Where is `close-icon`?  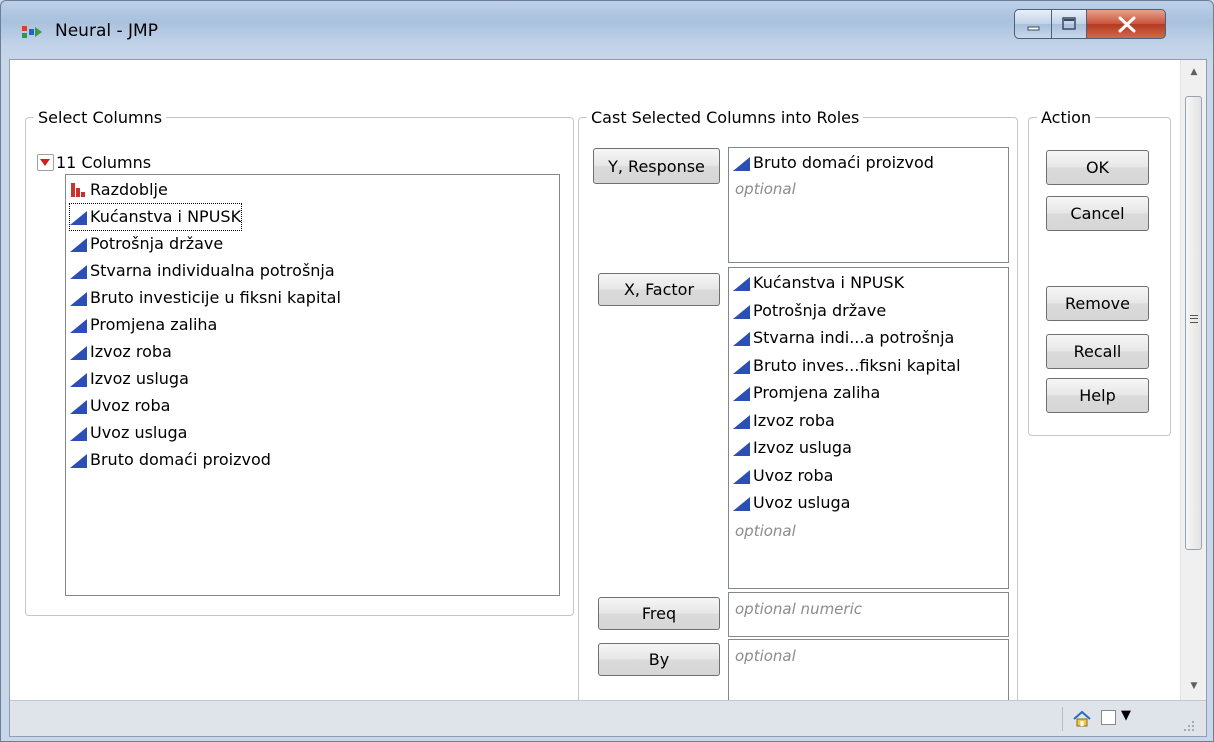
close-icon is located at coordinates (1127, 24).